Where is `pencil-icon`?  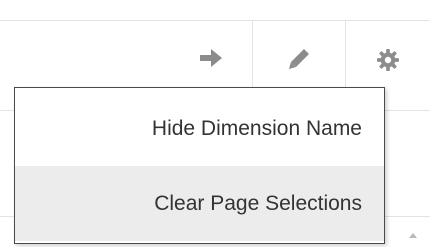
pencil-icon is located at coordinates (299, 59).